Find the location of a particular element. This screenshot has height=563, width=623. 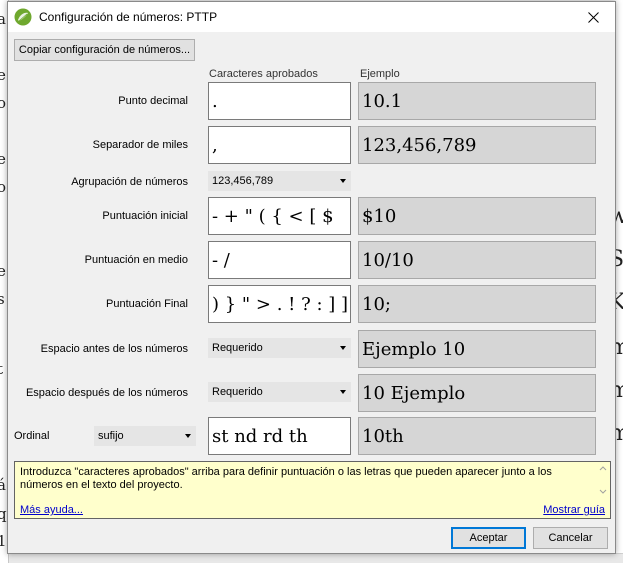

approved-characters-header: Caracteres aprobados is located at coordinates (263, 74).